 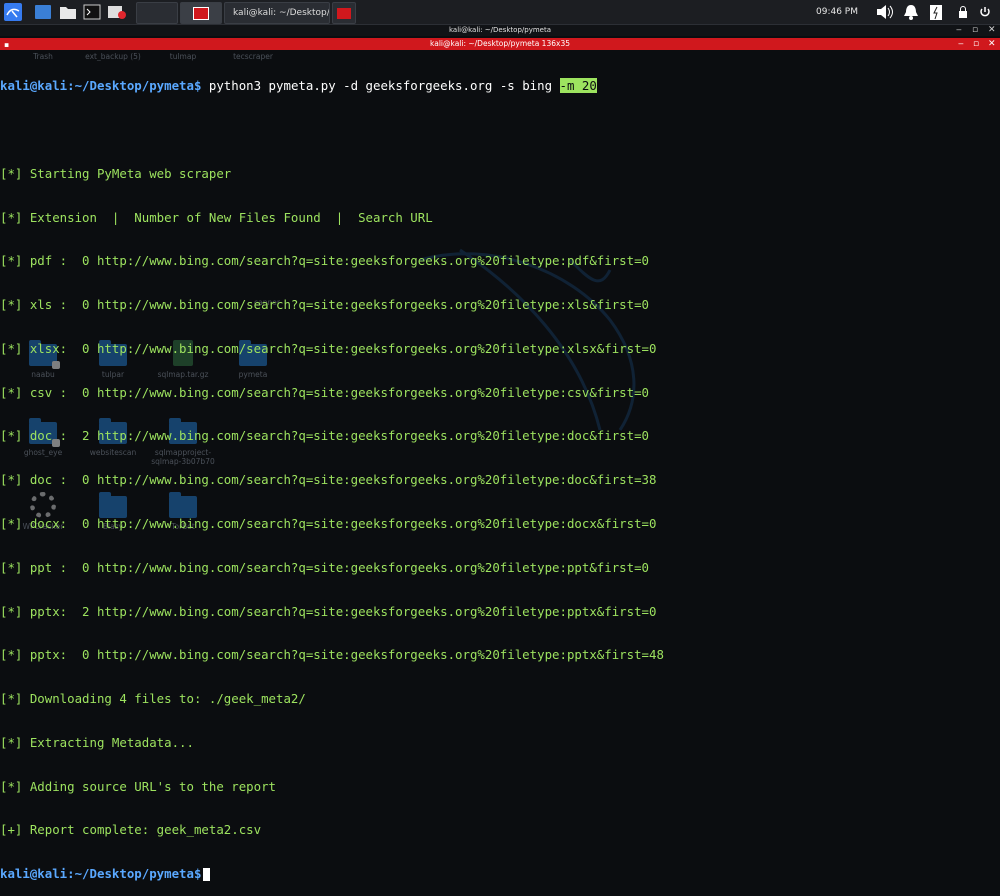 What do you see at coordinates (131, 830) in the screenshot?
I see `output-line: [+] Report complete: geek_meta2.csv` at bounding box center [131, 830].